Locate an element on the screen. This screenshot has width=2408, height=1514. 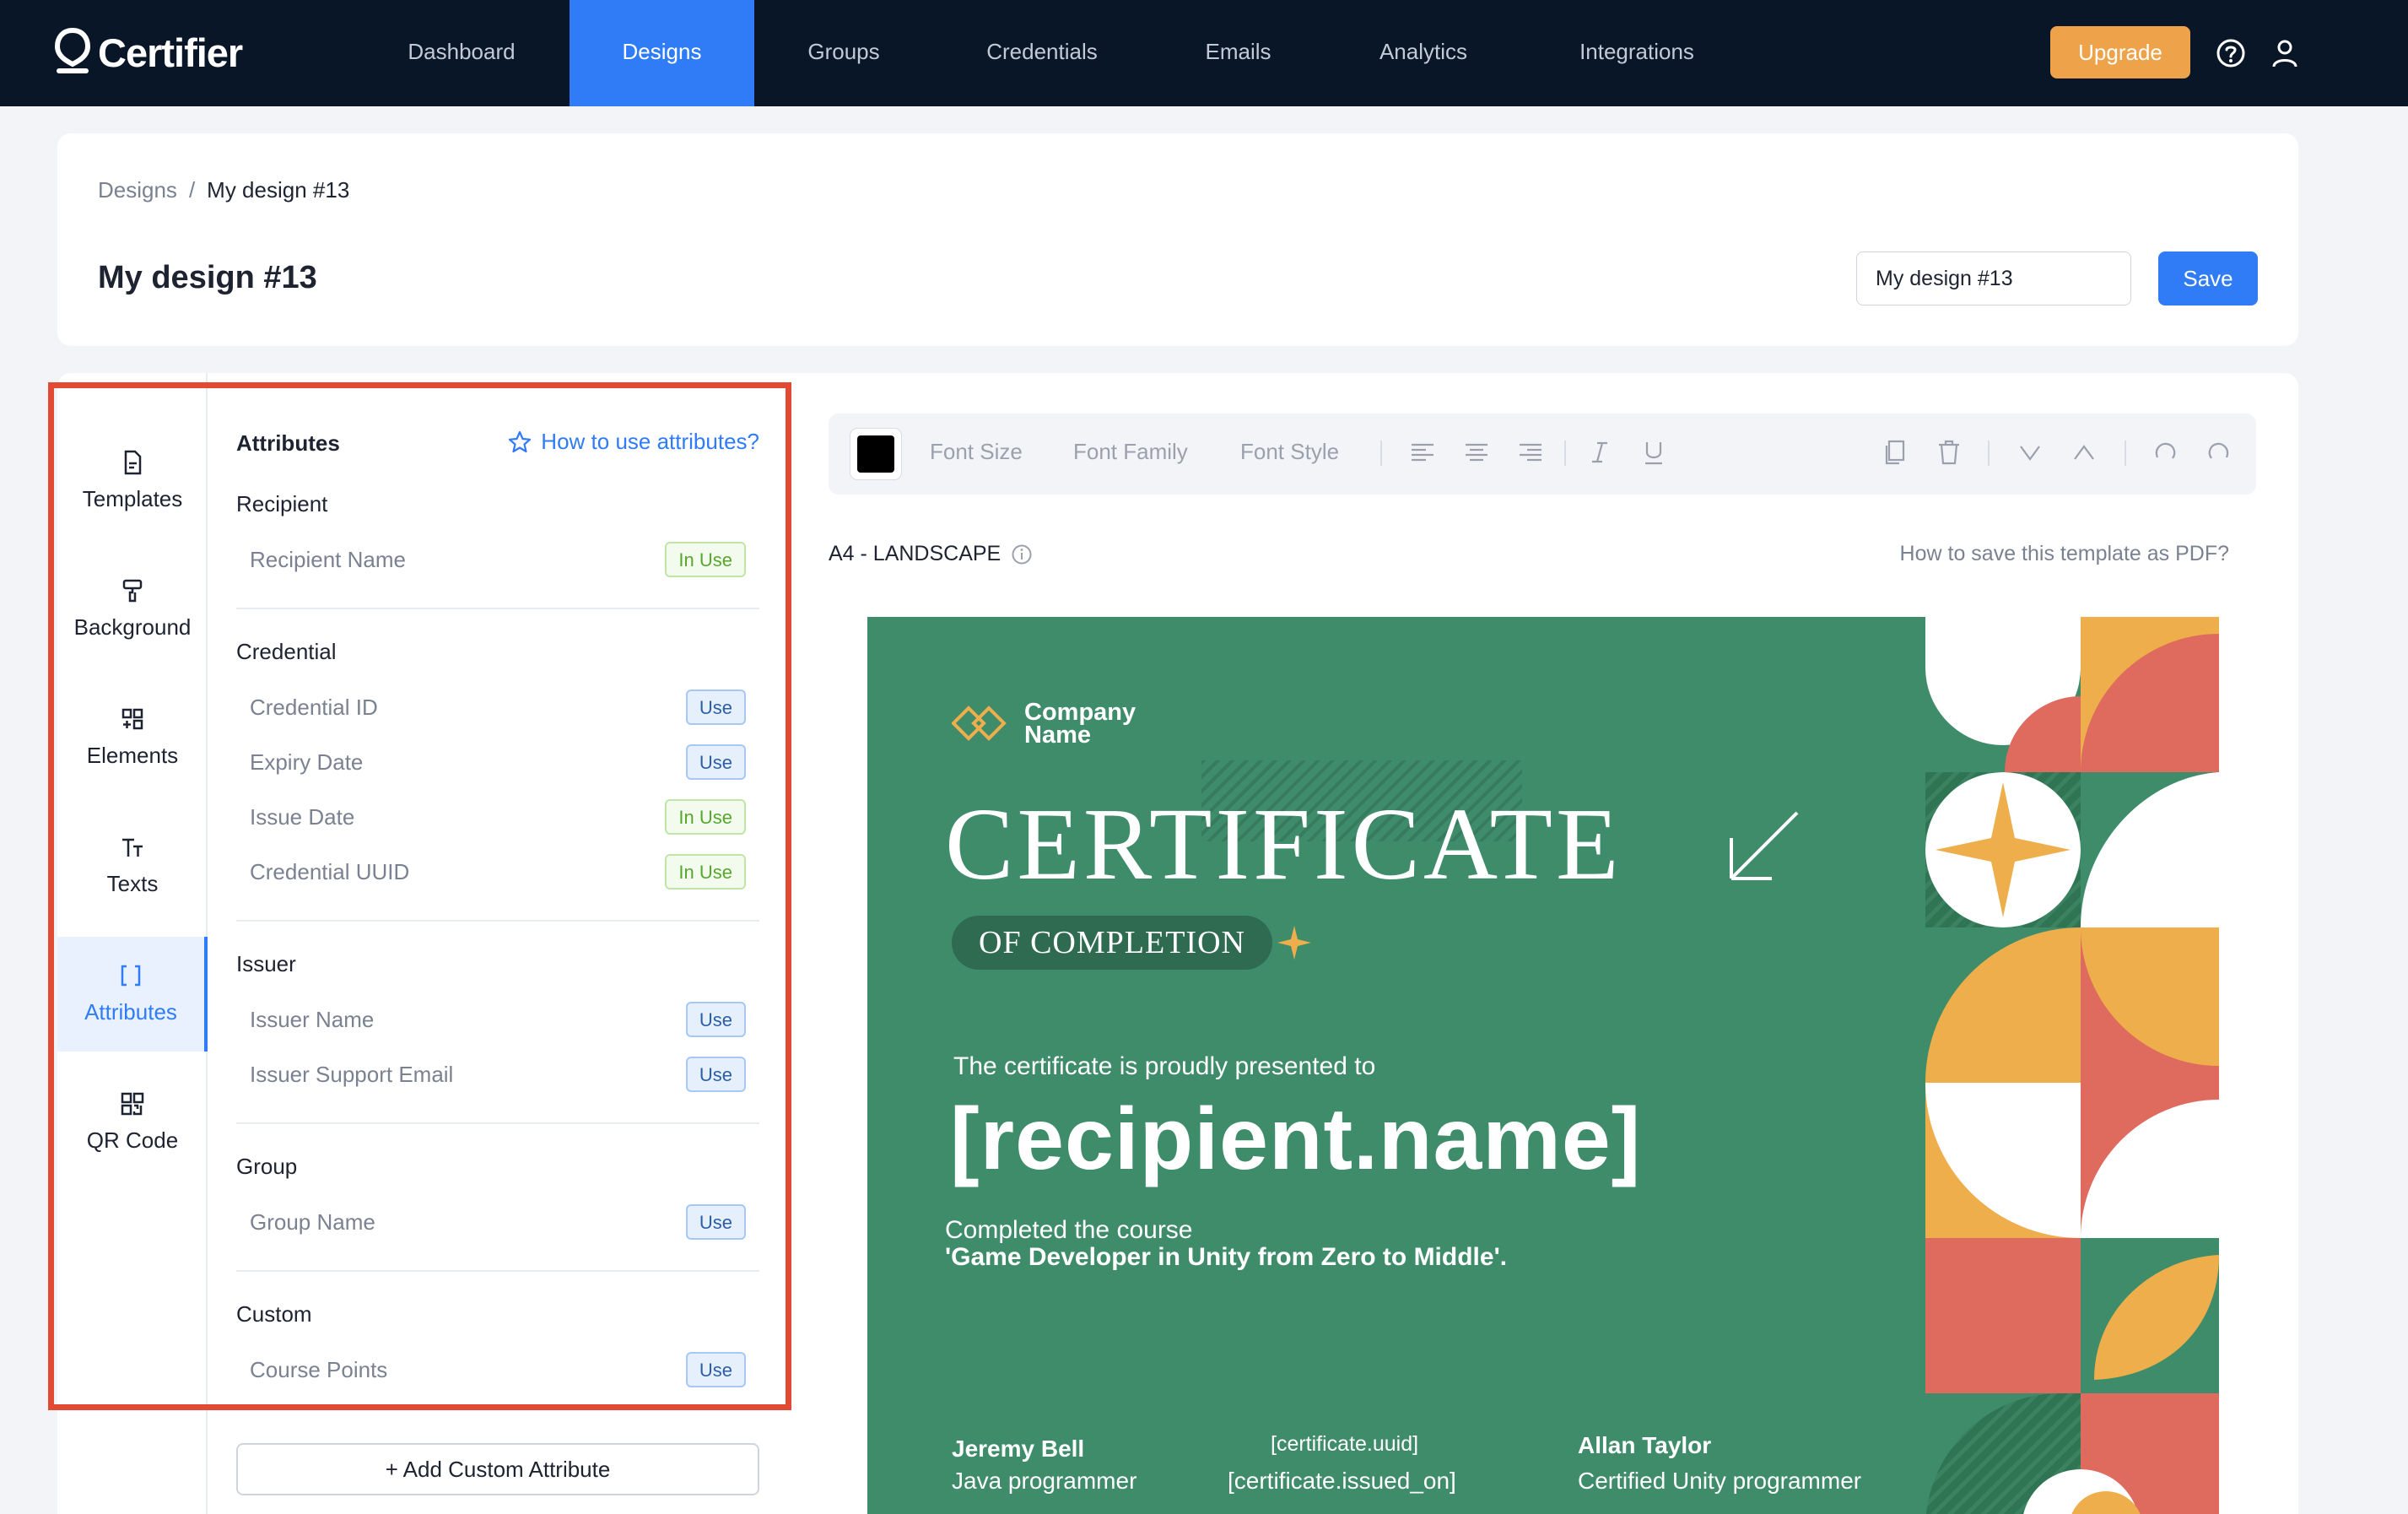
sidebar-tab-texts: Texts is located at coordinates (133, 865).